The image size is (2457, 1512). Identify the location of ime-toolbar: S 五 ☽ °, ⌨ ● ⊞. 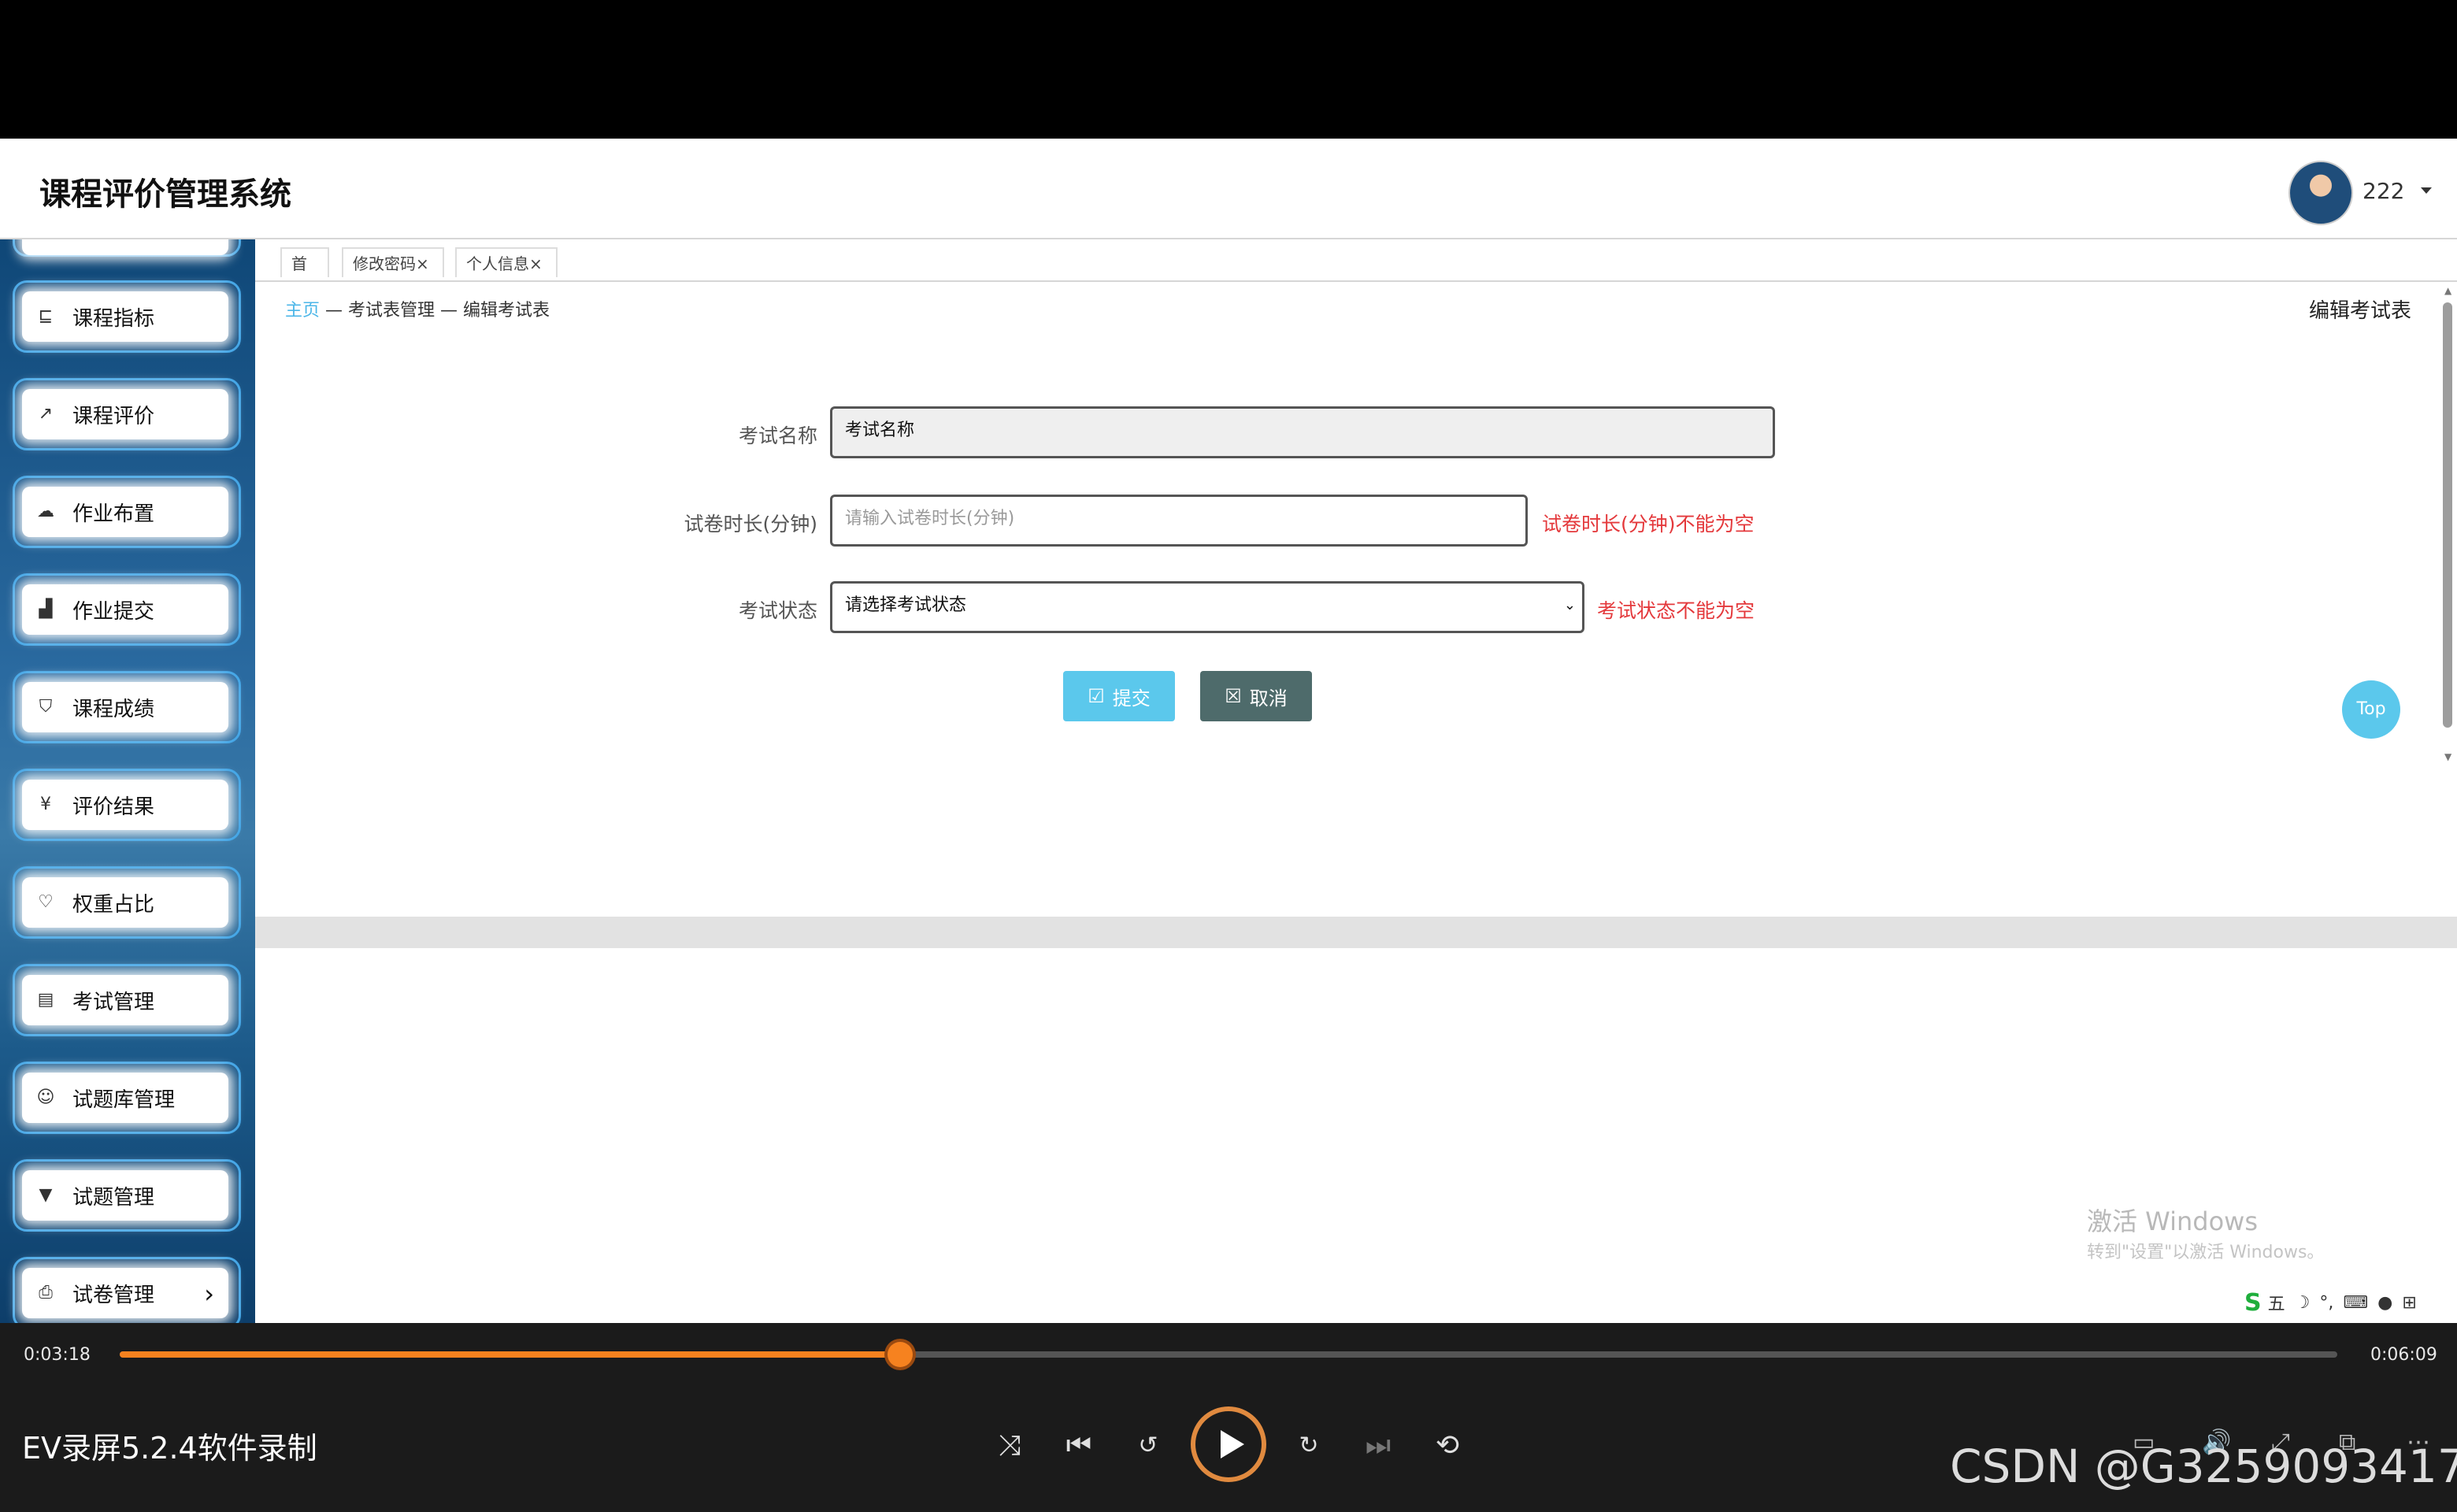
(2350, 1302).